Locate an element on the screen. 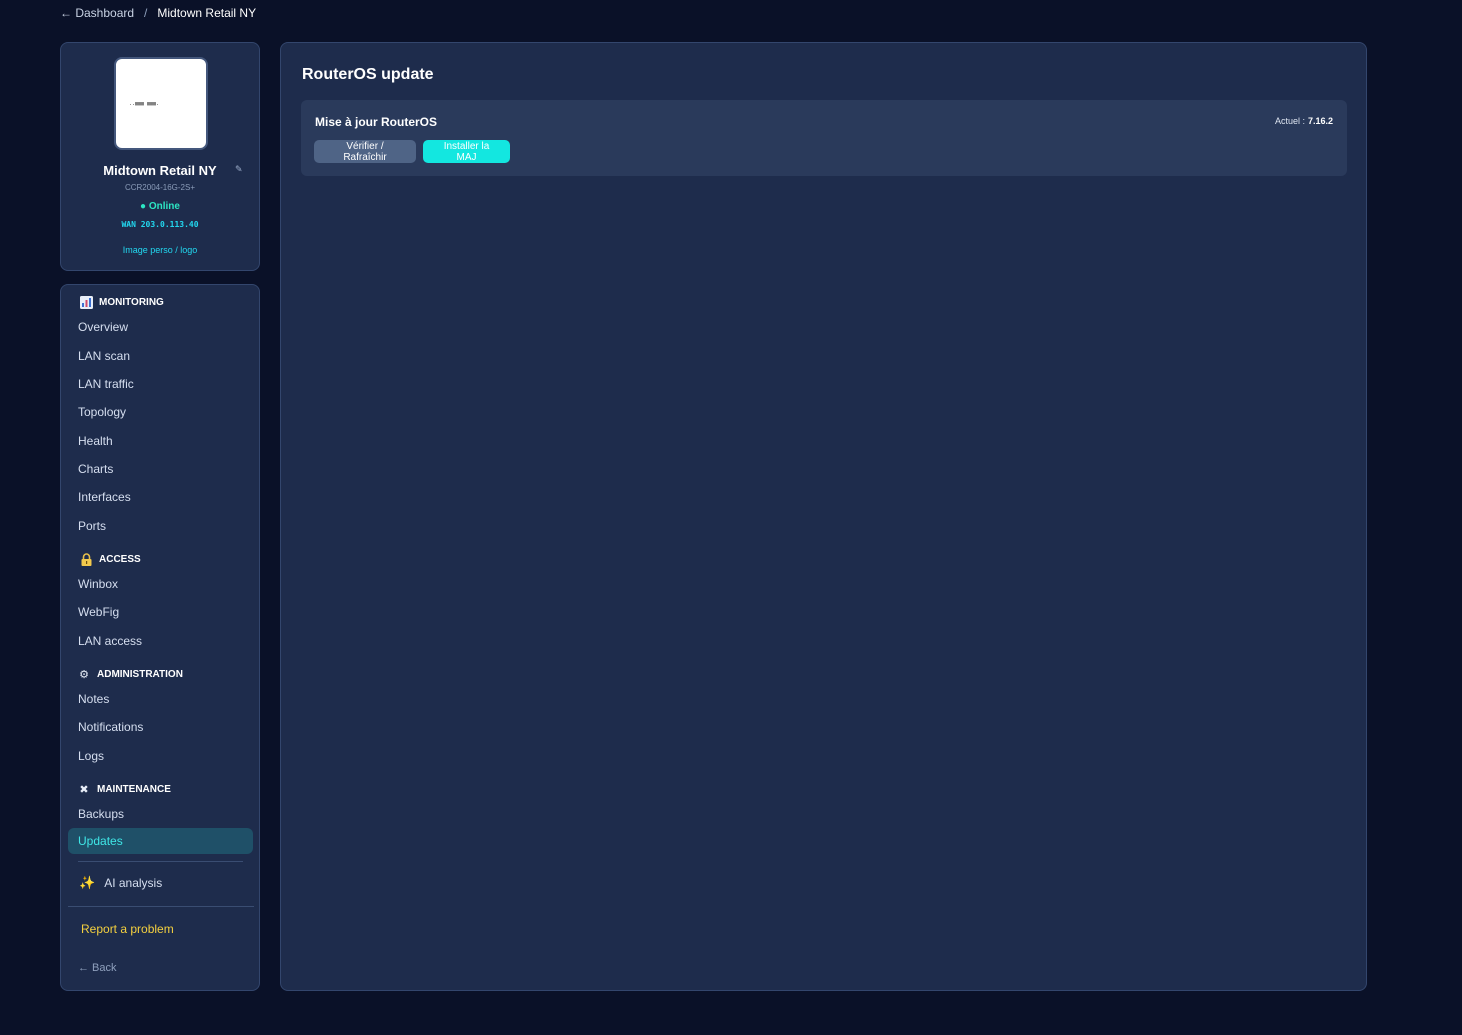 This screenshot has height=1035, width=1462. sidebar-item-topology: Topology is located at coordinates (102, 412).